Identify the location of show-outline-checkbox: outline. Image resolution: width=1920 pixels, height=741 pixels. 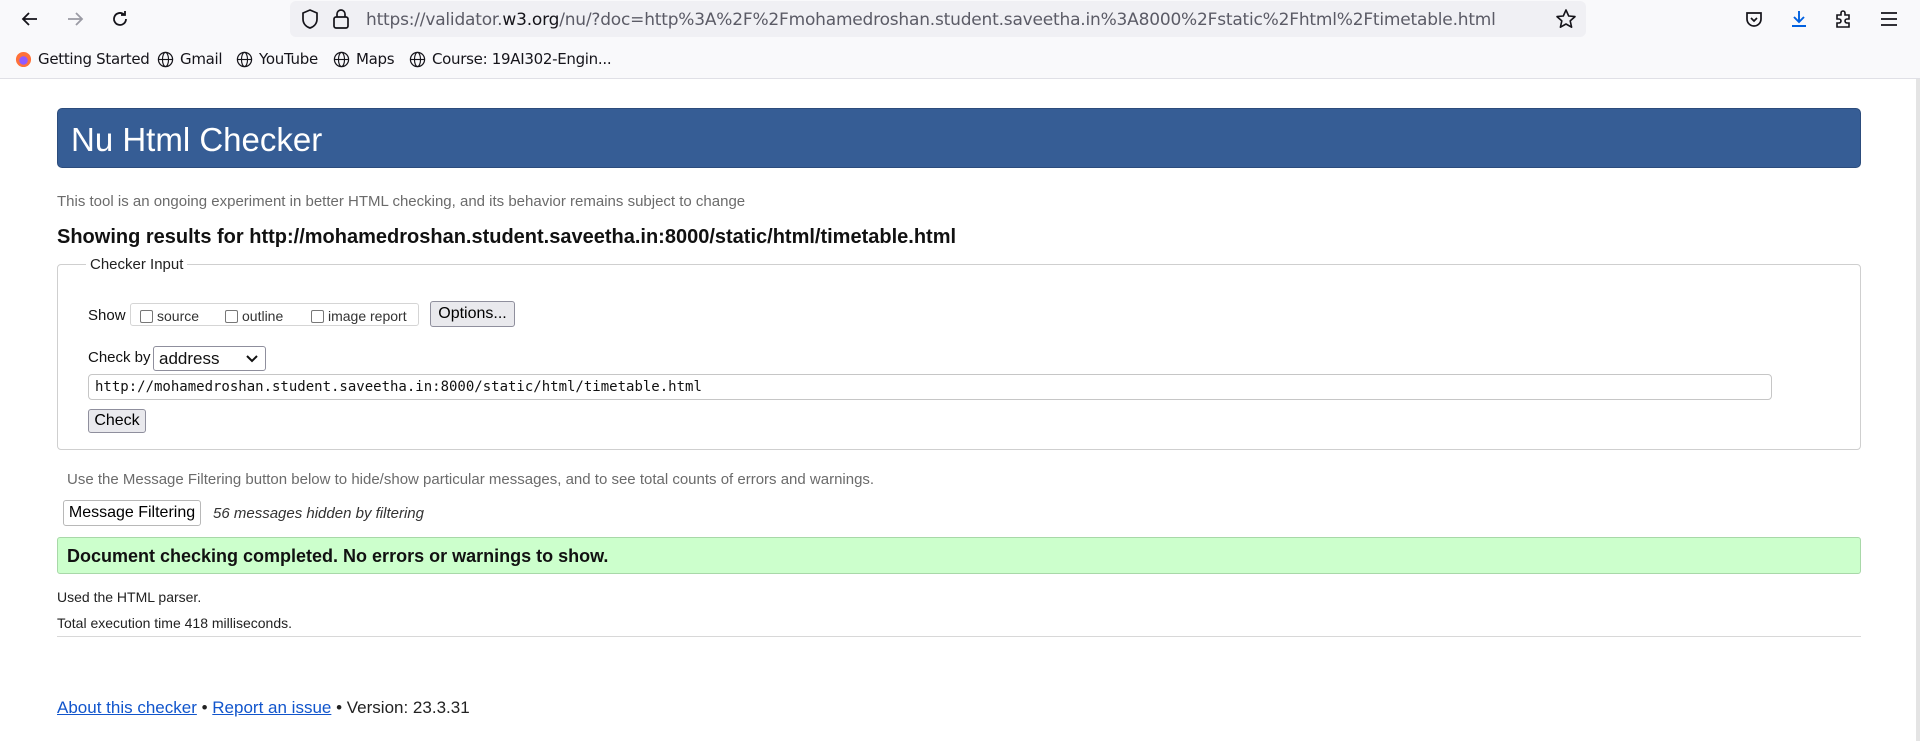
(254, 316).